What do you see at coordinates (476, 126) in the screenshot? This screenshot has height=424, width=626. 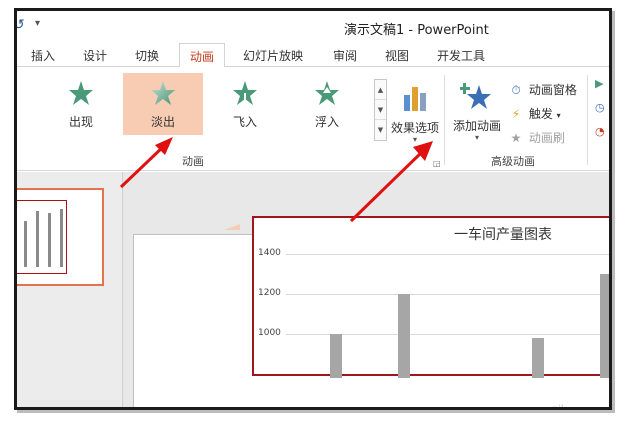 I see `add-animation-label: 添加动画` at bounding box center [476, 126].